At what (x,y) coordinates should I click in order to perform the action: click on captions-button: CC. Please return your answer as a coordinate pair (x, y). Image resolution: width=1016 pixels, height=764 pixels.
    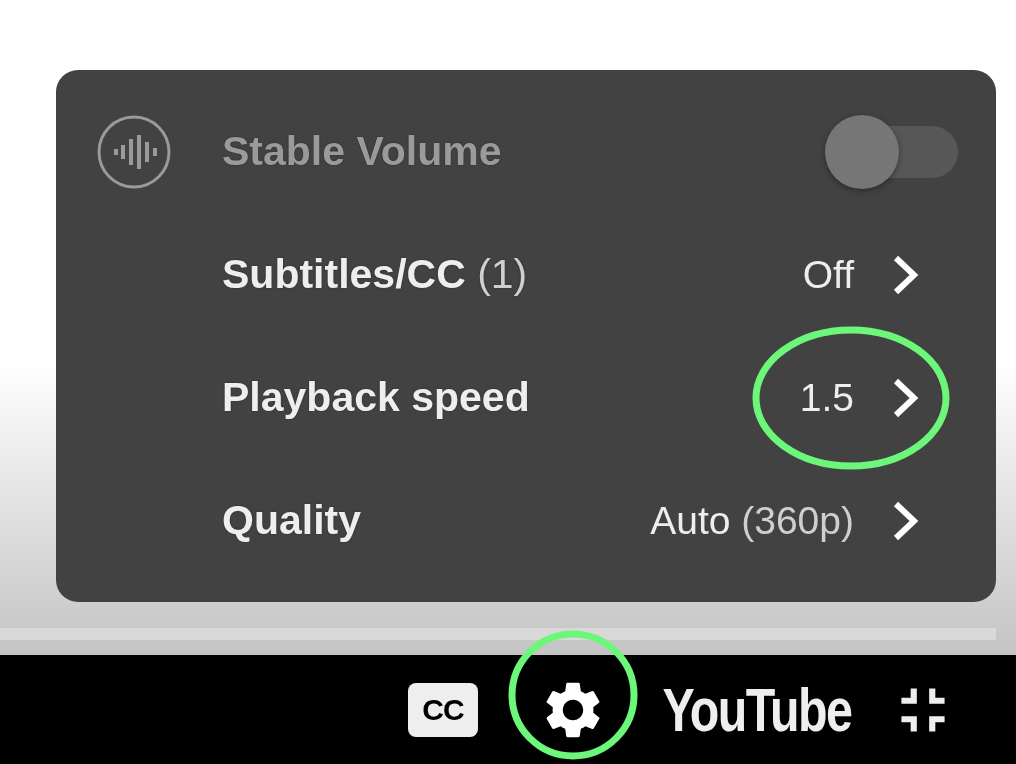
    Looking at the image, I should click on (443, 709).